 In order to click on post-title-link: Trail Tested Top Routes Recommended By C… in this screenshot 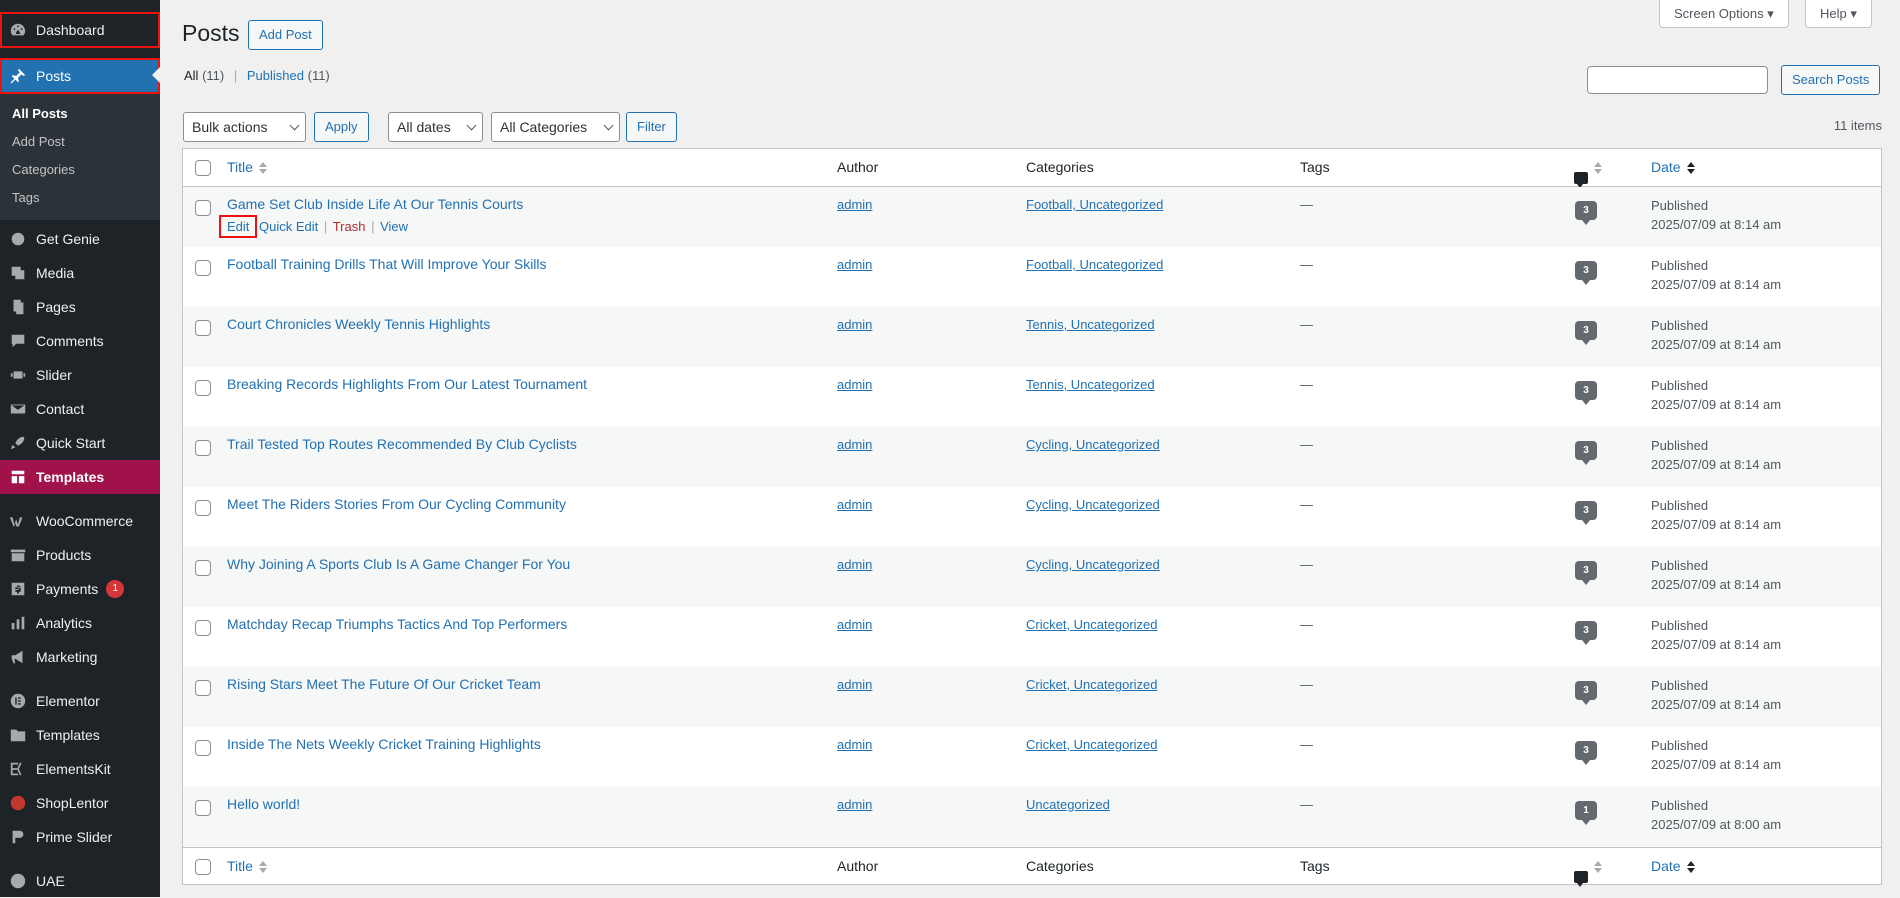, I will do `click(402, 444)`.